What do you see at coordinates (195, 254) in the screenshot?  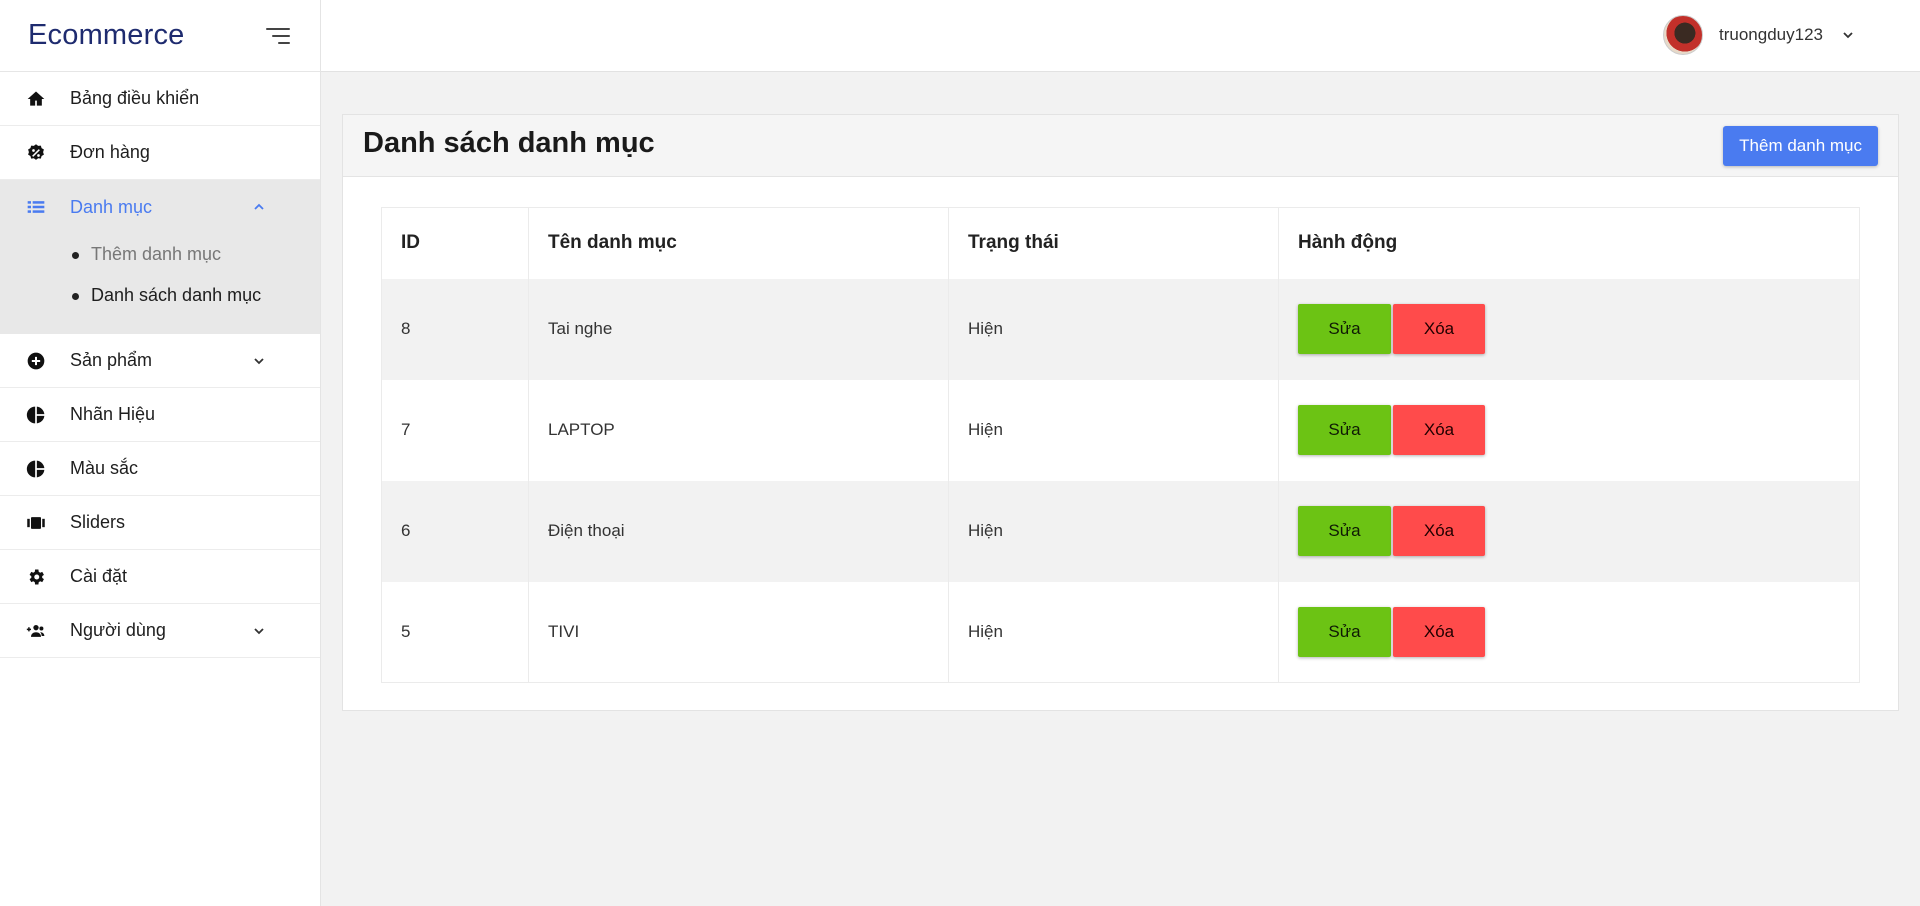 I see `submenu-item-add-category: Thêm danh mục` at bounding box center [195, 254].